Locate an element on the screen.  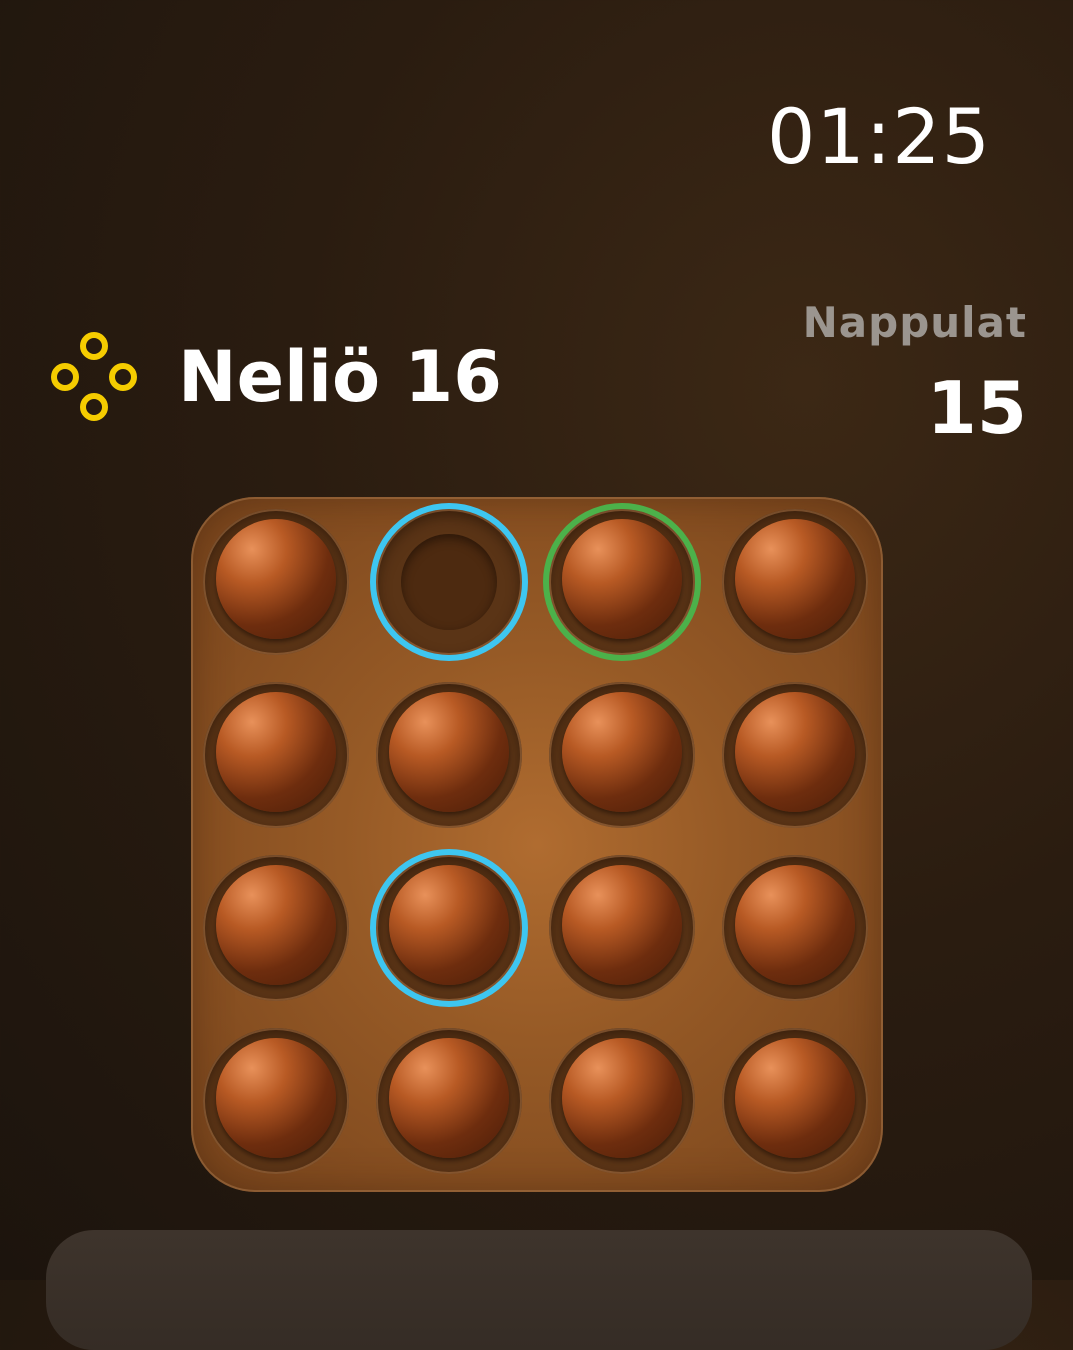
board-hole-r1-c3 is located at coordinates (795, 755).